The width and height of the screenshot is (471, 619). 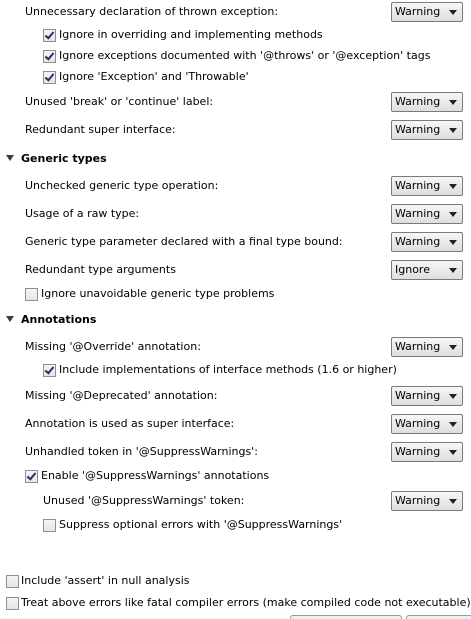 I want to click on redundant-type-arguments-label: Redundant type arguments, so click(x=100, y=269).